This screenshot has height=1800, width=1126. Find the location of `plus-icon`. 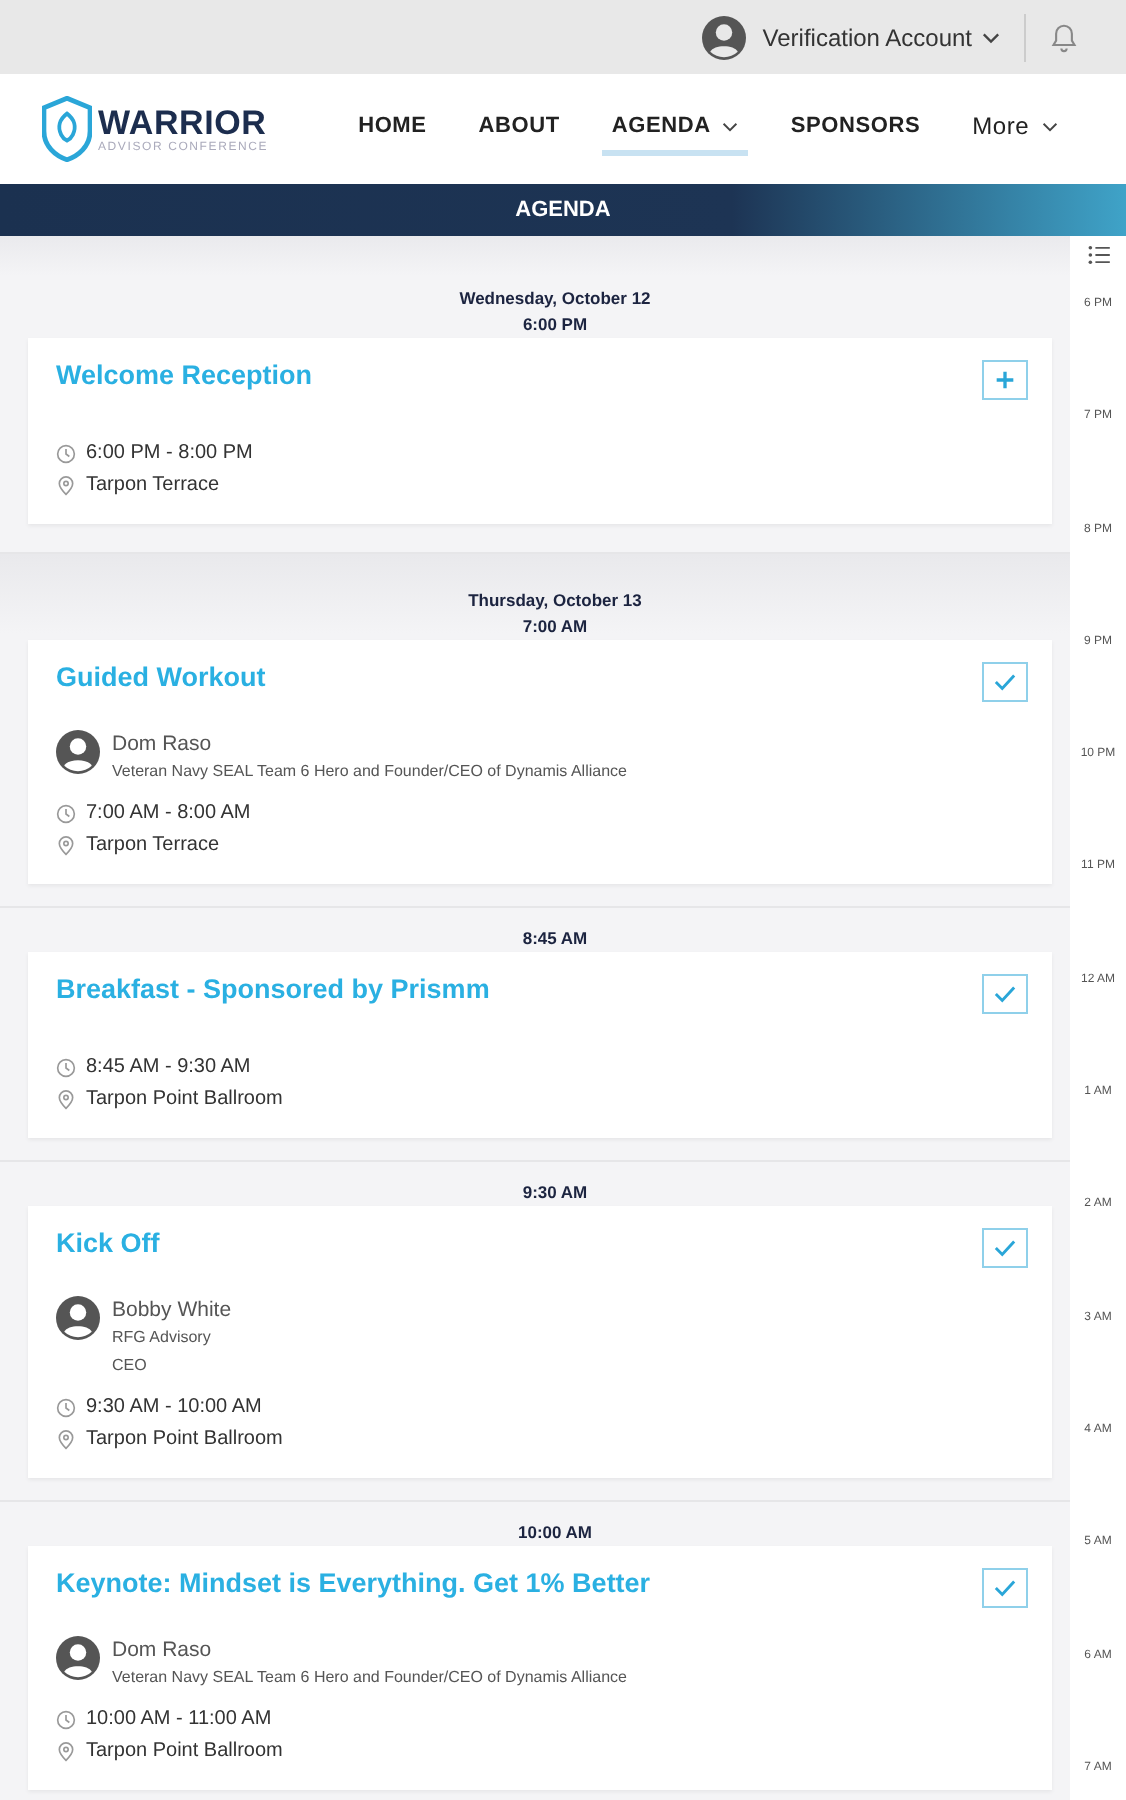

plus-icon is located at coordinates (1005, 380).